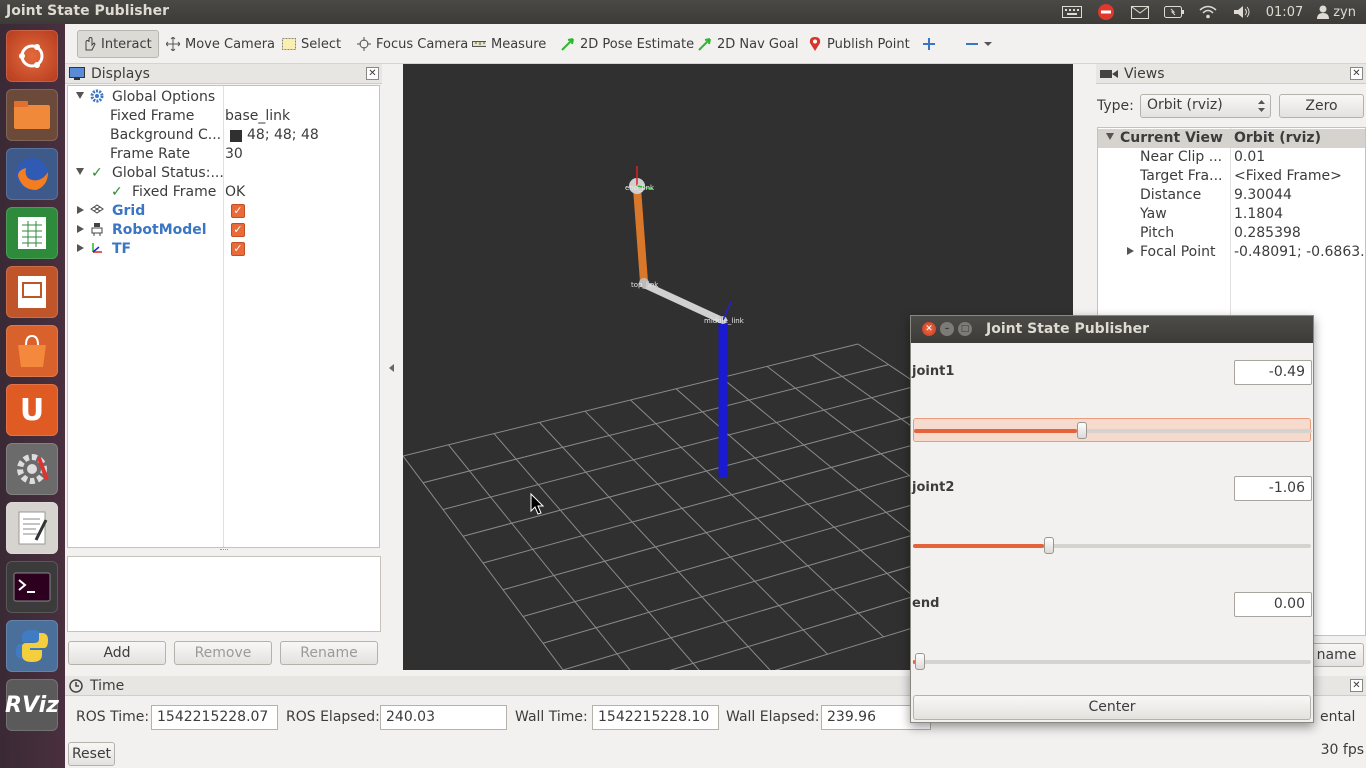  What do you see at coordinates (234, 154) in the screenshot?
I see `frame-rate-value: 30` at bounding box center [234, 154].